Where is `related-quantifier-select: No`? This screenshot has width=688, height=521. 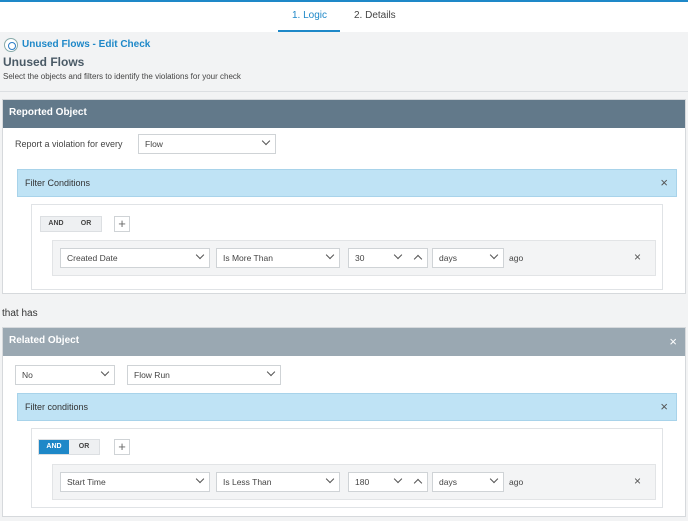
related-quantifier-select: No is located at coordinates (65, 375).